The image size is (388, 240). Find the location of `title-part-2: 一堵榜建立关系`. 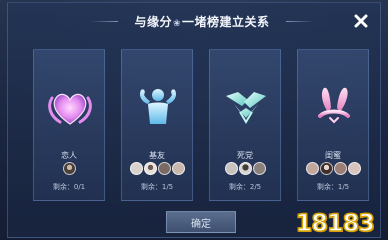

title-part-2: 一堵榜建立关系 is located at coordinates (226, 21).